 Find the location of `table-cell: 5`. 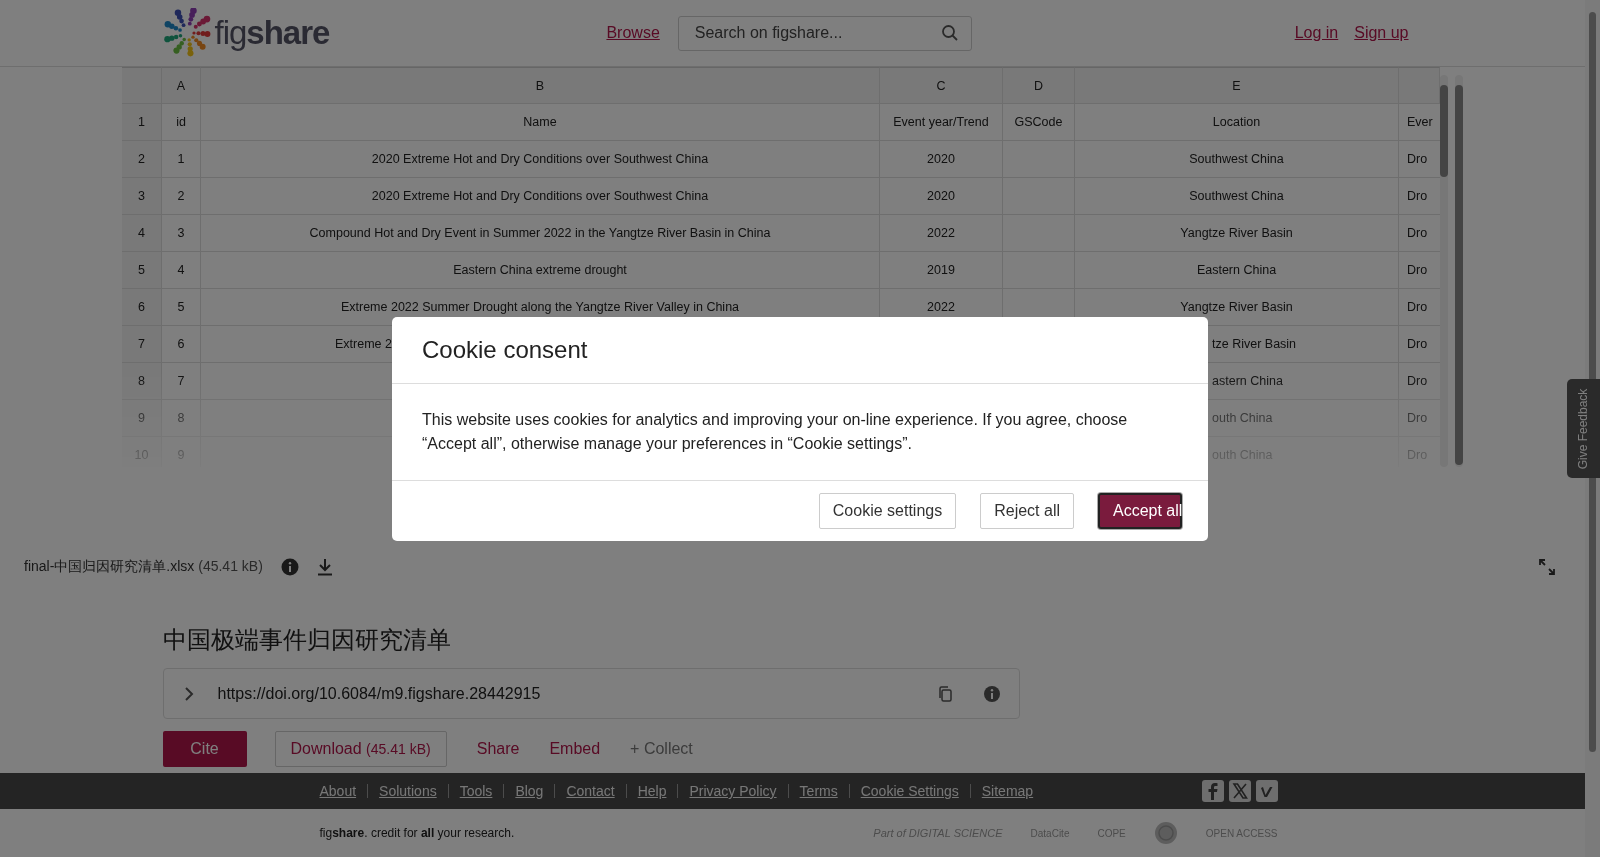

table-cell: 5 is located at coordinates (181, 307).